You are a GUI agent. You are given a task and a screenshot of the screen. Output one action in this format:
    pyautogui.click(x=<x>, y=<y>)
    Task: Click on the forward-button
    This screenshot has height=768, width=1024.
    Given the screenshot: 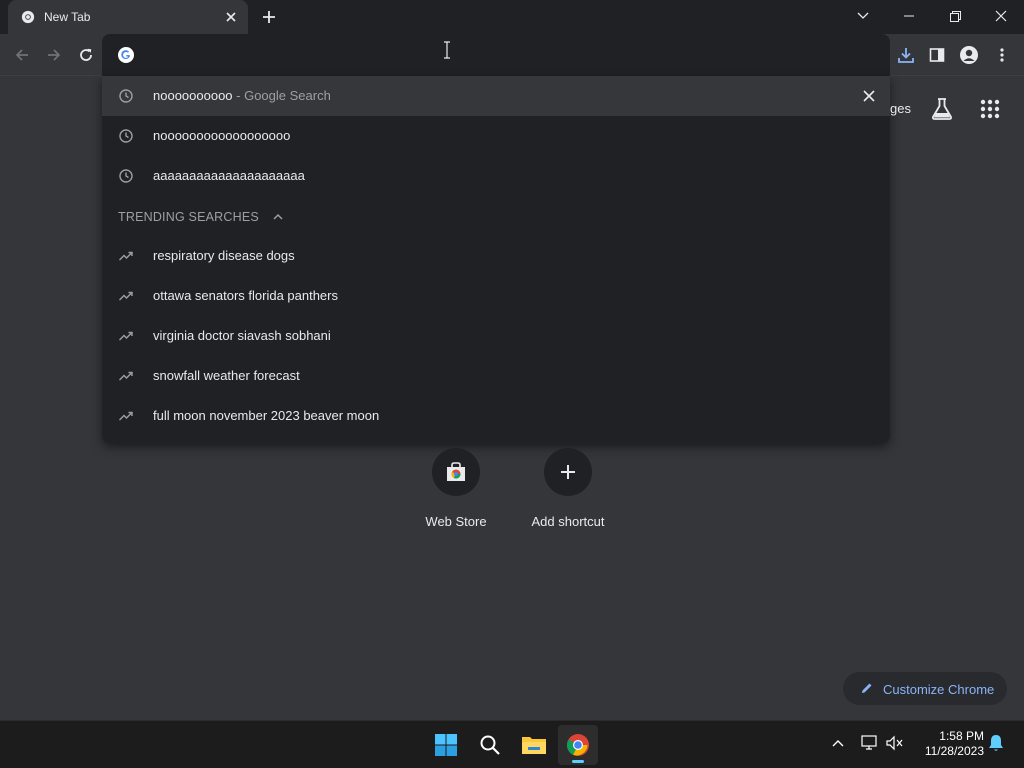 What is the action you would take?
    pyautogui.click(x=54, y=55)
    